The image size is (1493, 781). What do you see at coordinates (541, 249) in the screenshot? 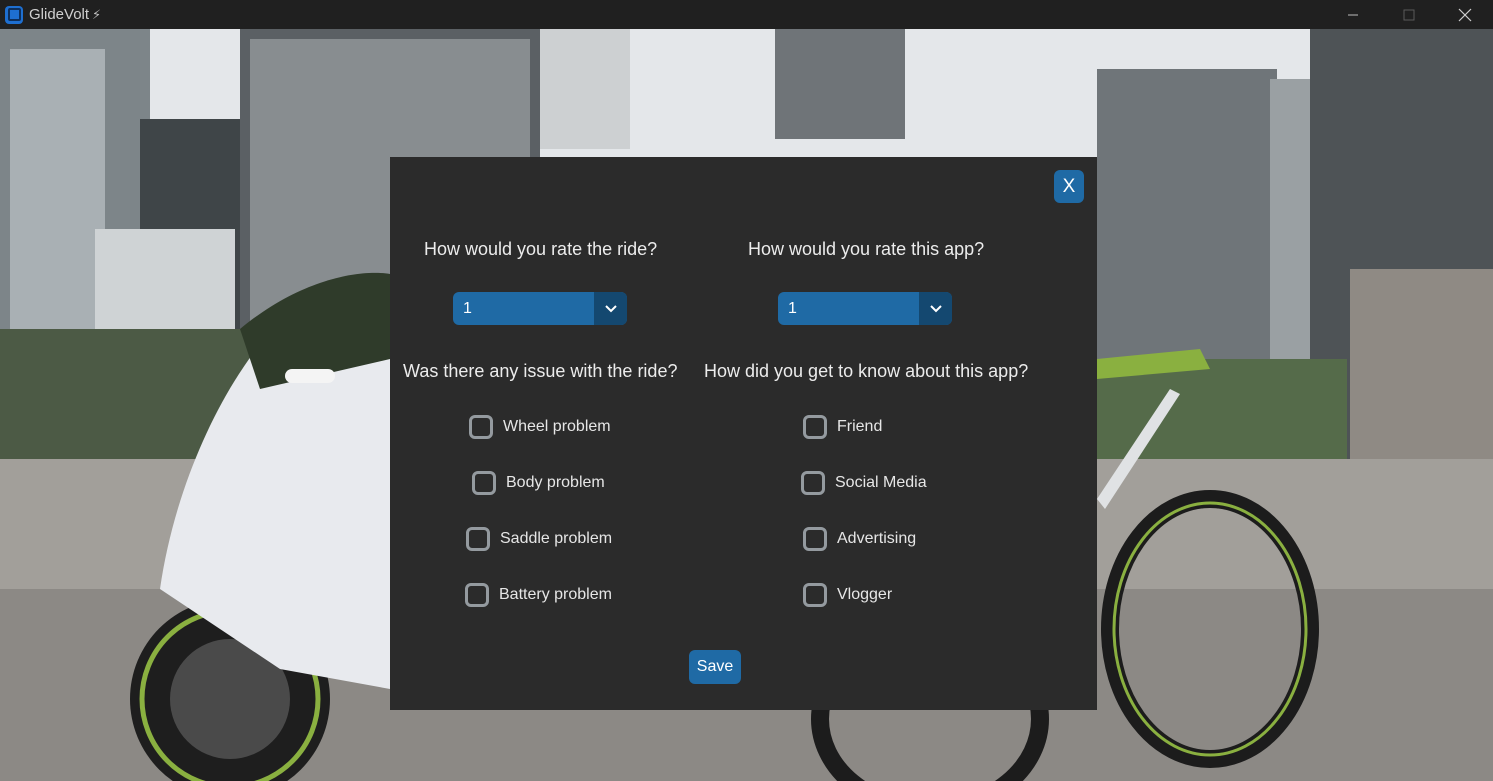
I see `ride-rating-question: How would you rate the ride?` at bounding box center [541, 249].